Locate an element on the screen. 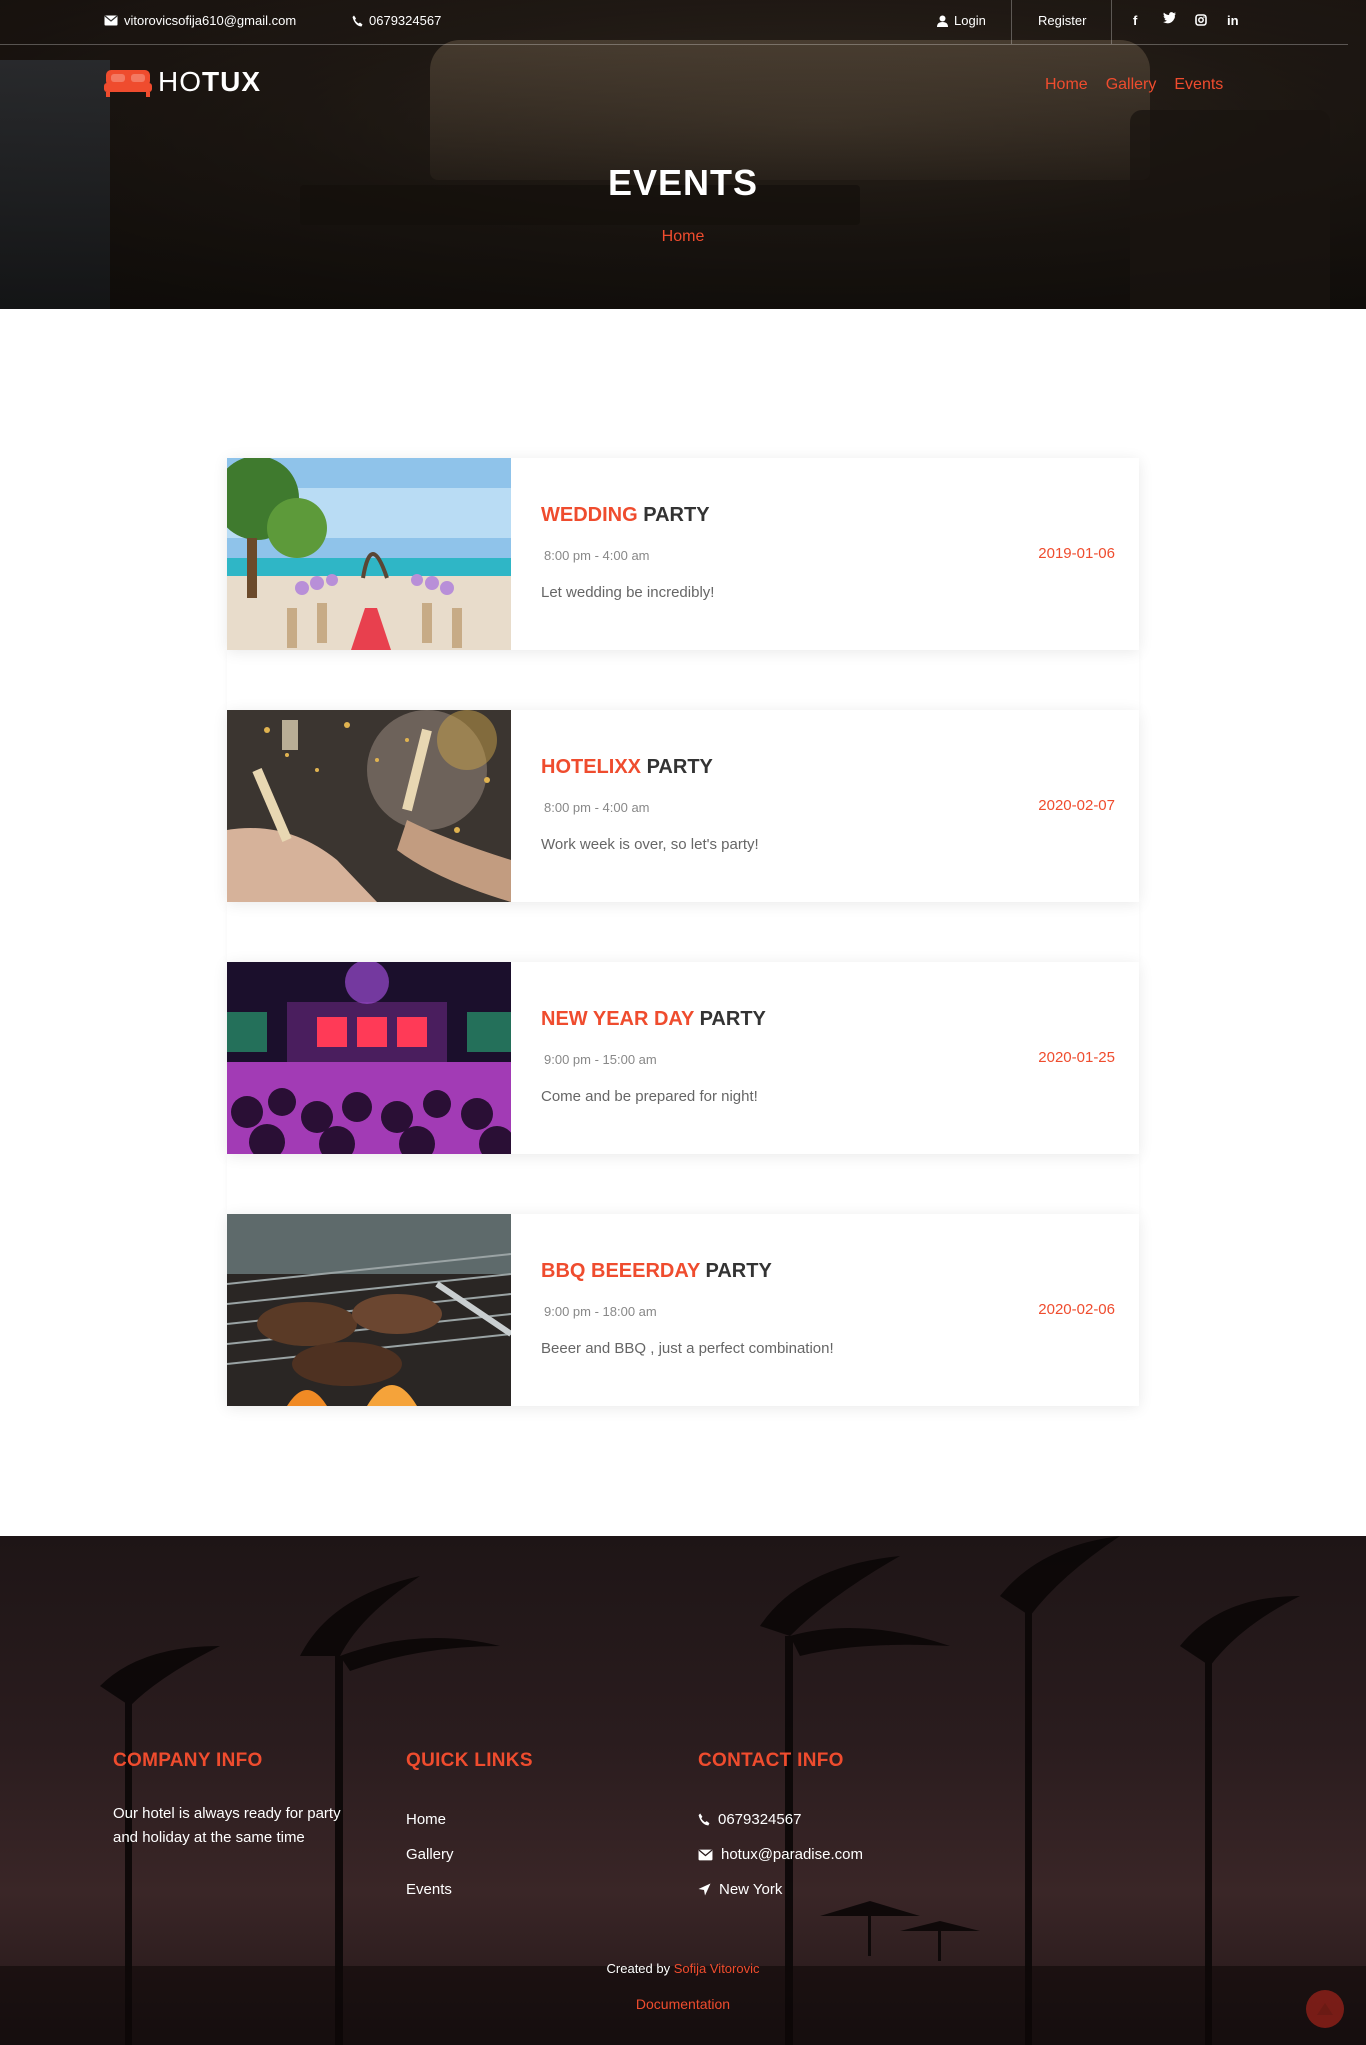 The image size is (1366, 2045). nav-events: Events is located at coordinates (1198, 85).